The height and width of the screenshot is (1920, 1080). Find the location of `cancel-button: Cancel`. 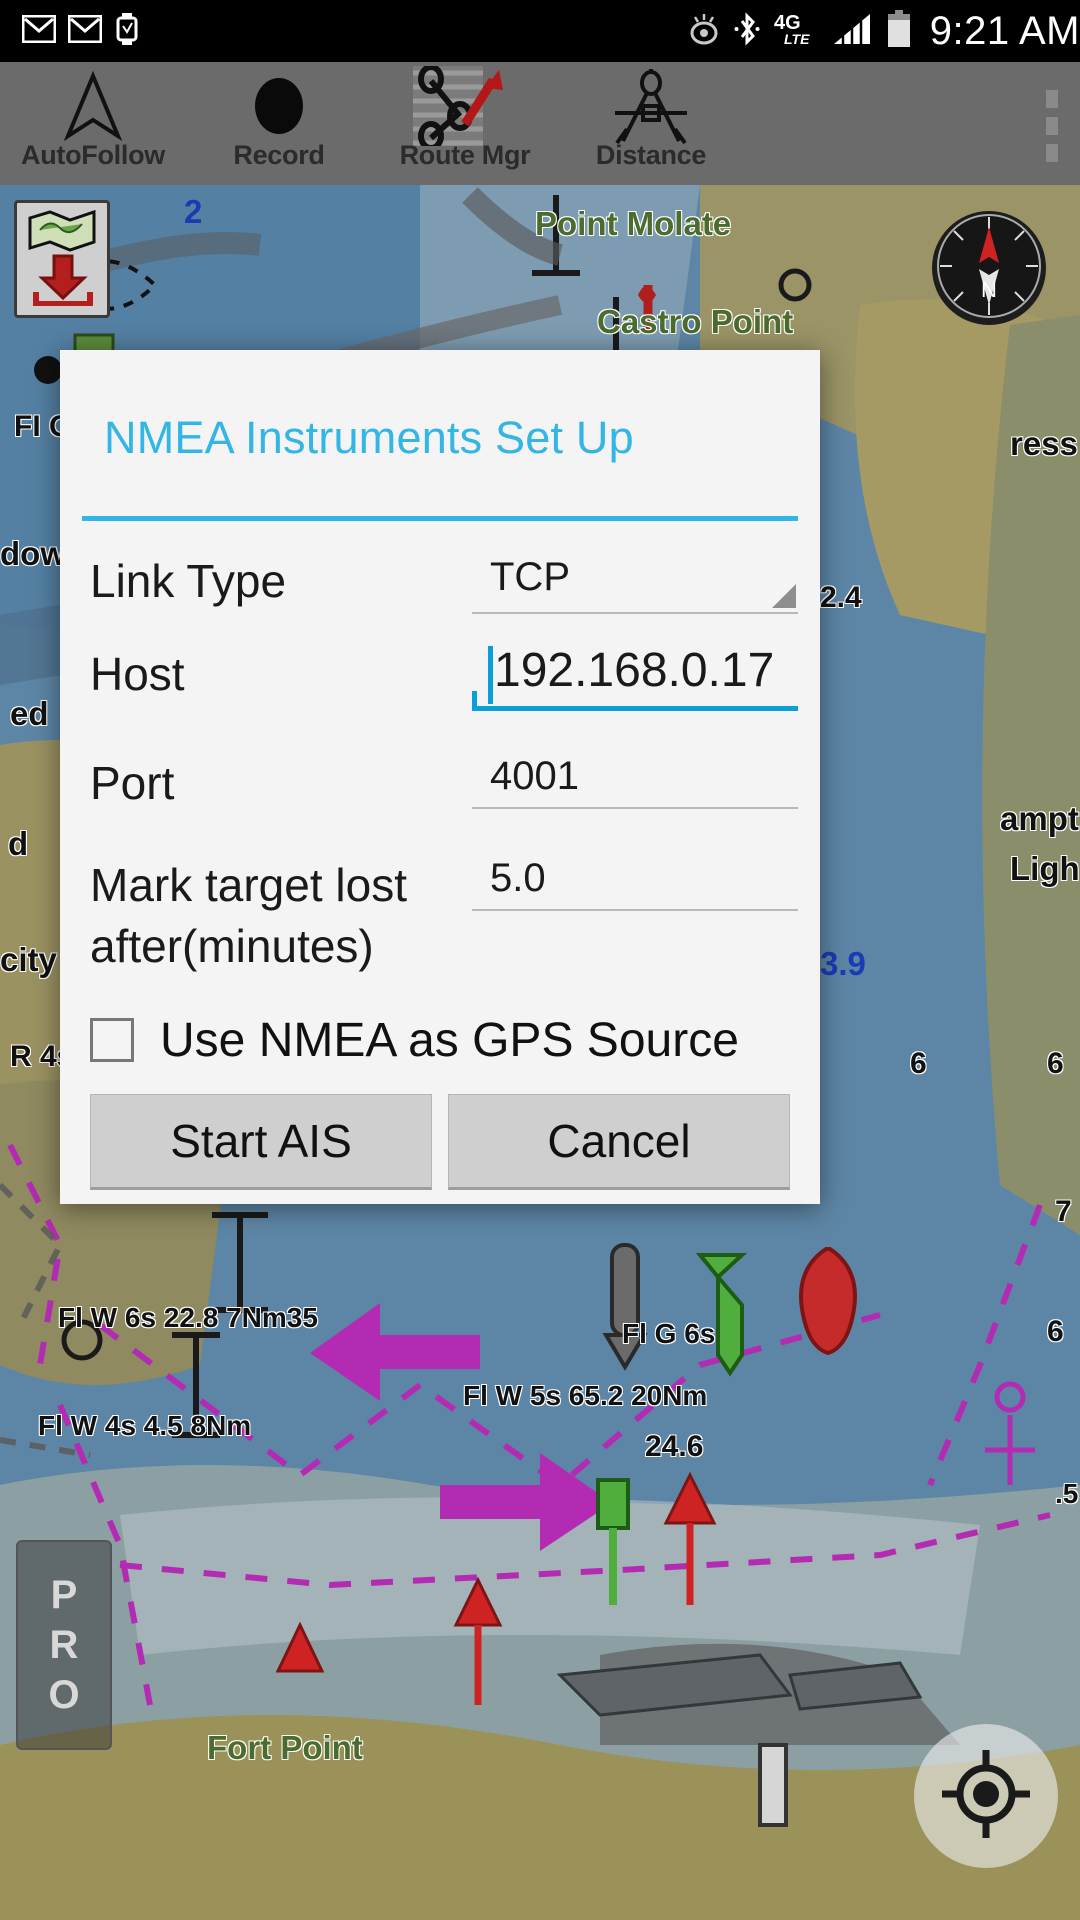

cancel-button: Cancel is located at coordinates (619, 1141).